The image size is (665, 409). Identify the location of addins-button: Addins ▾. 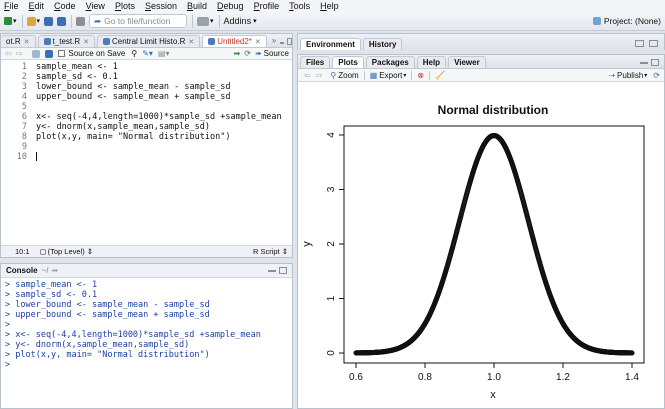
(240, 21).